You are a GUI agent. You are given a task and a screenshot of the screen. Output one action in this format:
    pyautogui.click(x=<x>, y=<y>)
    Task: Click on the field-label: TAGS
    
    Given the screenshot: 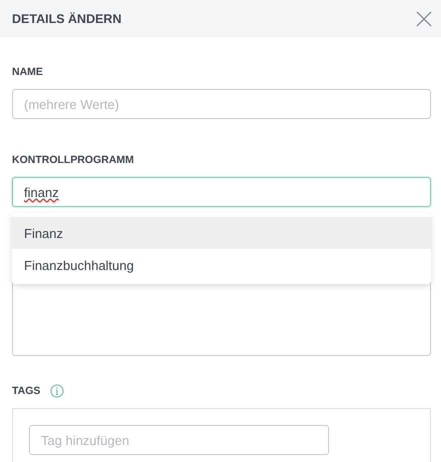 What is the action you would take?
    pyautogui.click(x=26, y=391)
    